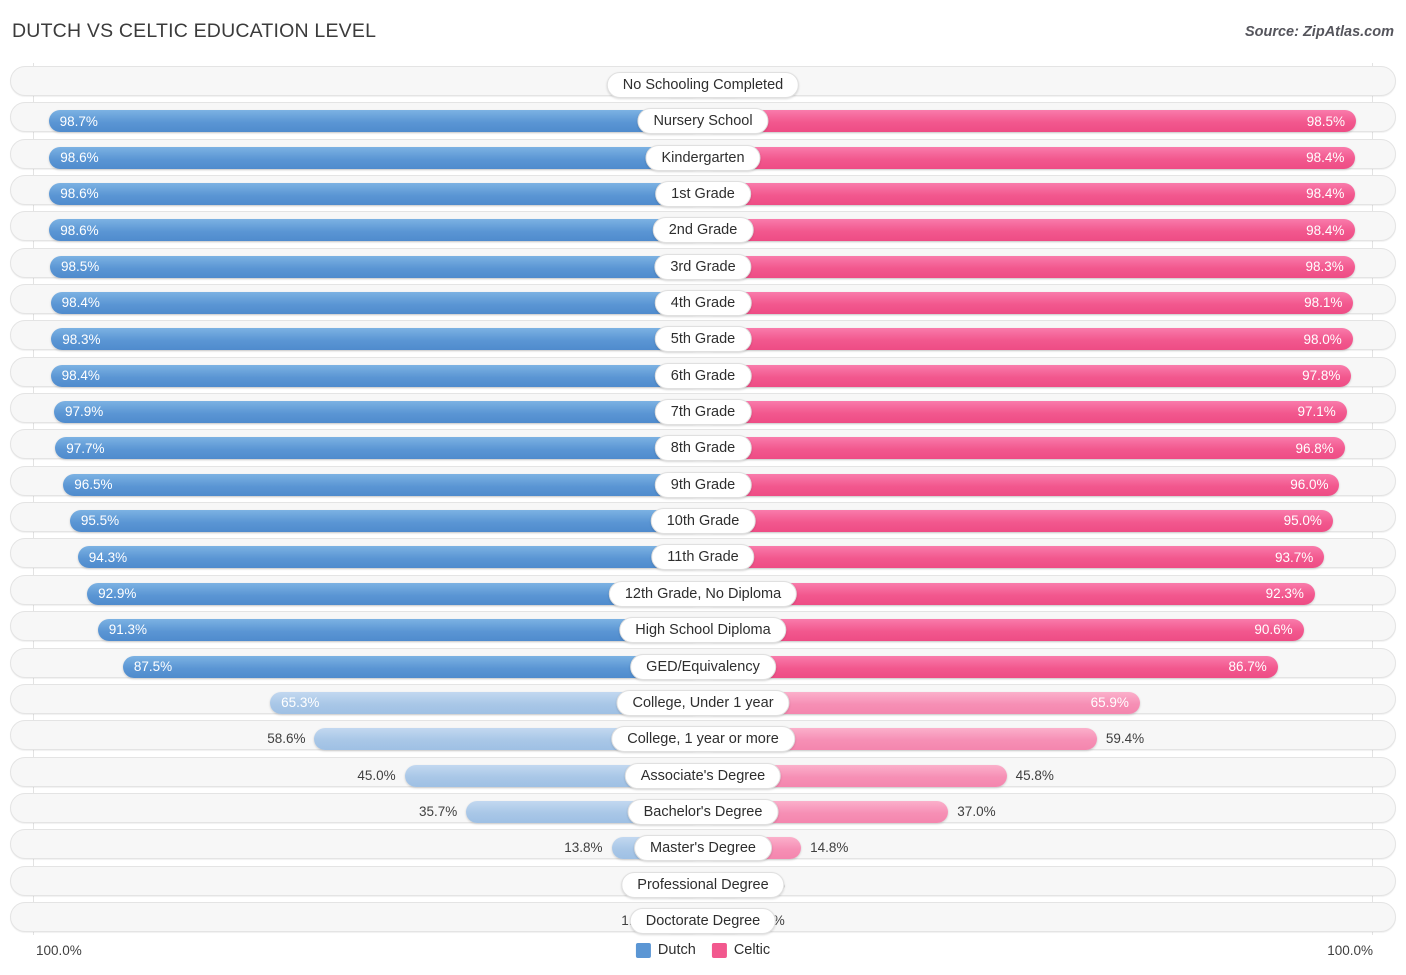 This screenshot has height=975, width=1406. Describe the element at coordinates (80, 303) in the screenshot. I see `value-label-dutch: 98.4%` at that location.